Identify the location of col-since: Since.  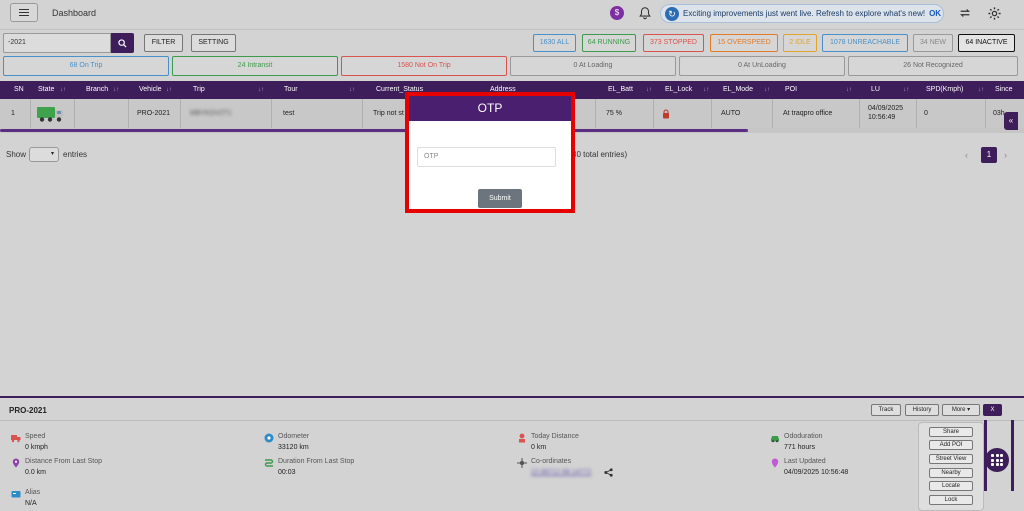
(1004, 90).